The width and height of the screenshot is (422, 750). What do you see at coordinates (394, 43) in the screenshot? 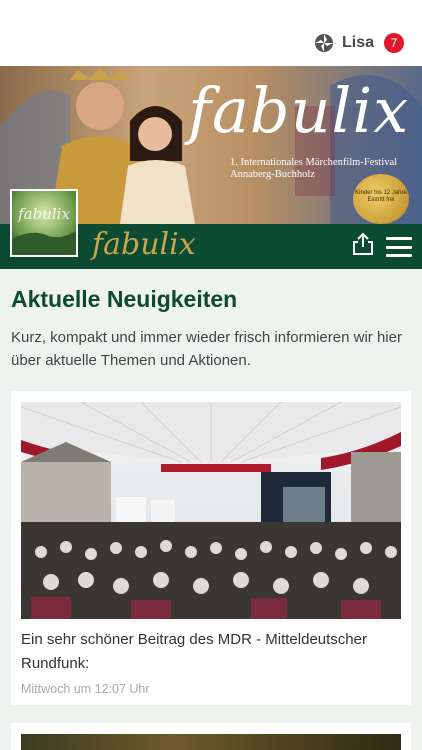
I see `notification-badge: 7` at bounding box center [394, 43].